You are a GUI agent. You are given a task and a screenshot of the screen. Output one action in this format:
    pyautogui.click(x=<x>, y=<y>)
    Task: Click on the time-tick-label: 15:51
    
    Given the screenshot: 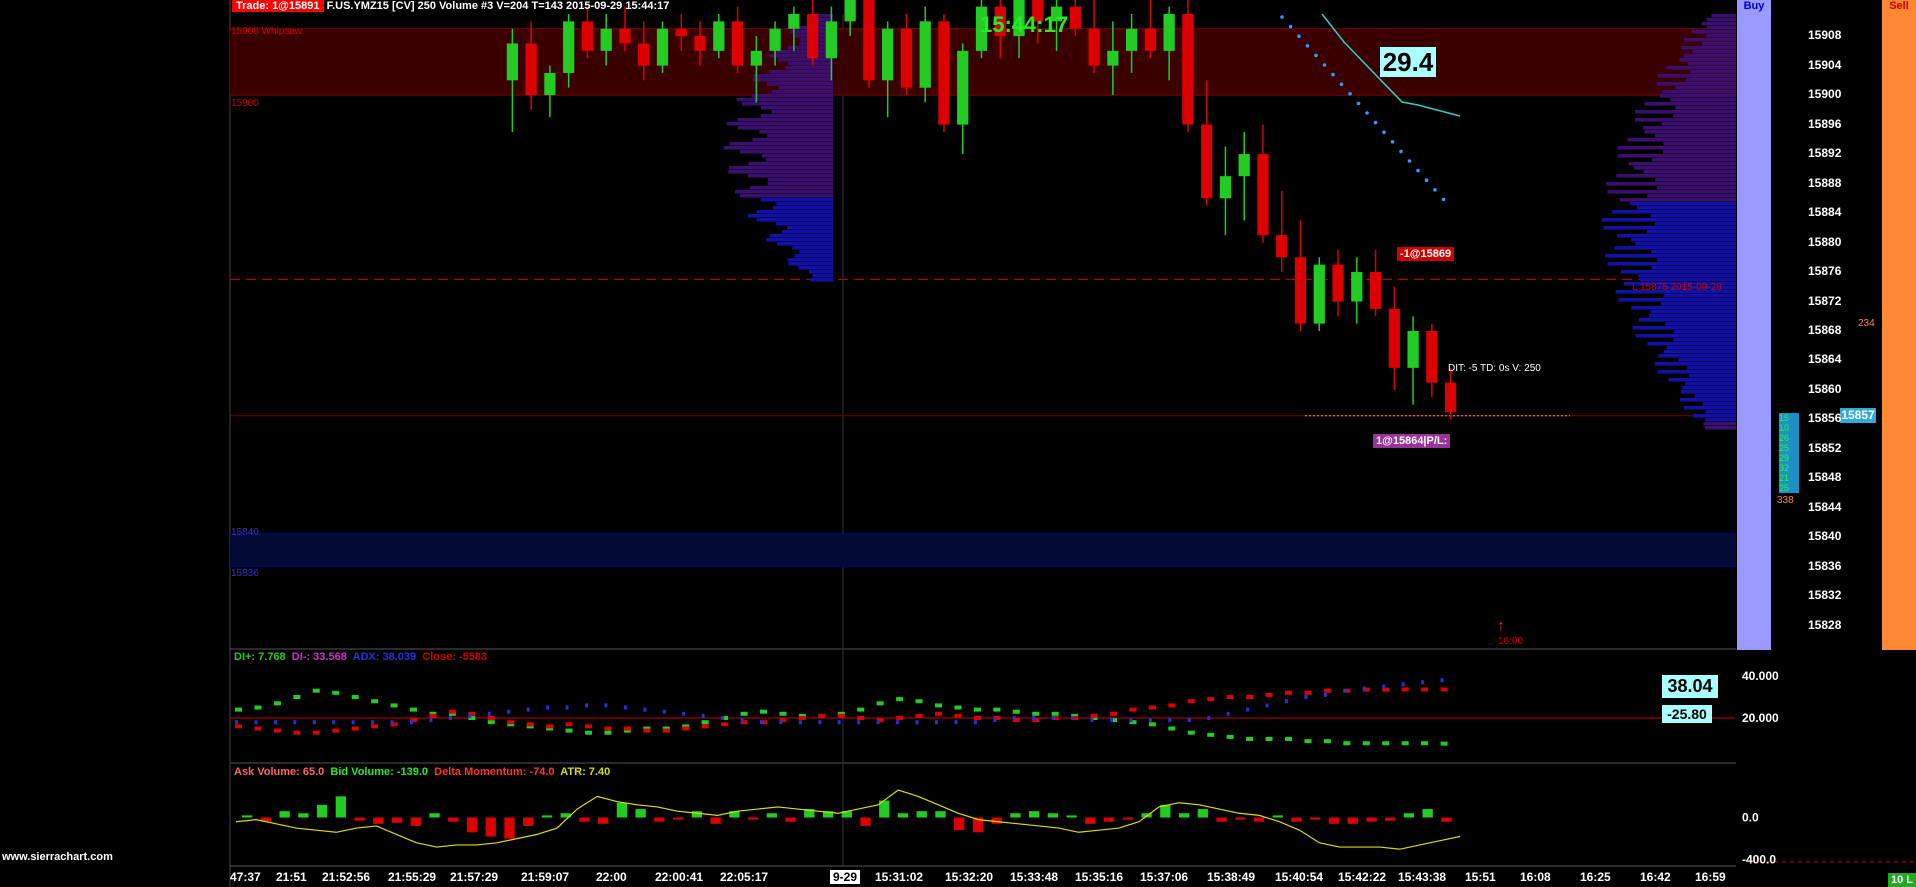 What is the action you would take?
    pyautogui.click(x=1480, y=877)
    